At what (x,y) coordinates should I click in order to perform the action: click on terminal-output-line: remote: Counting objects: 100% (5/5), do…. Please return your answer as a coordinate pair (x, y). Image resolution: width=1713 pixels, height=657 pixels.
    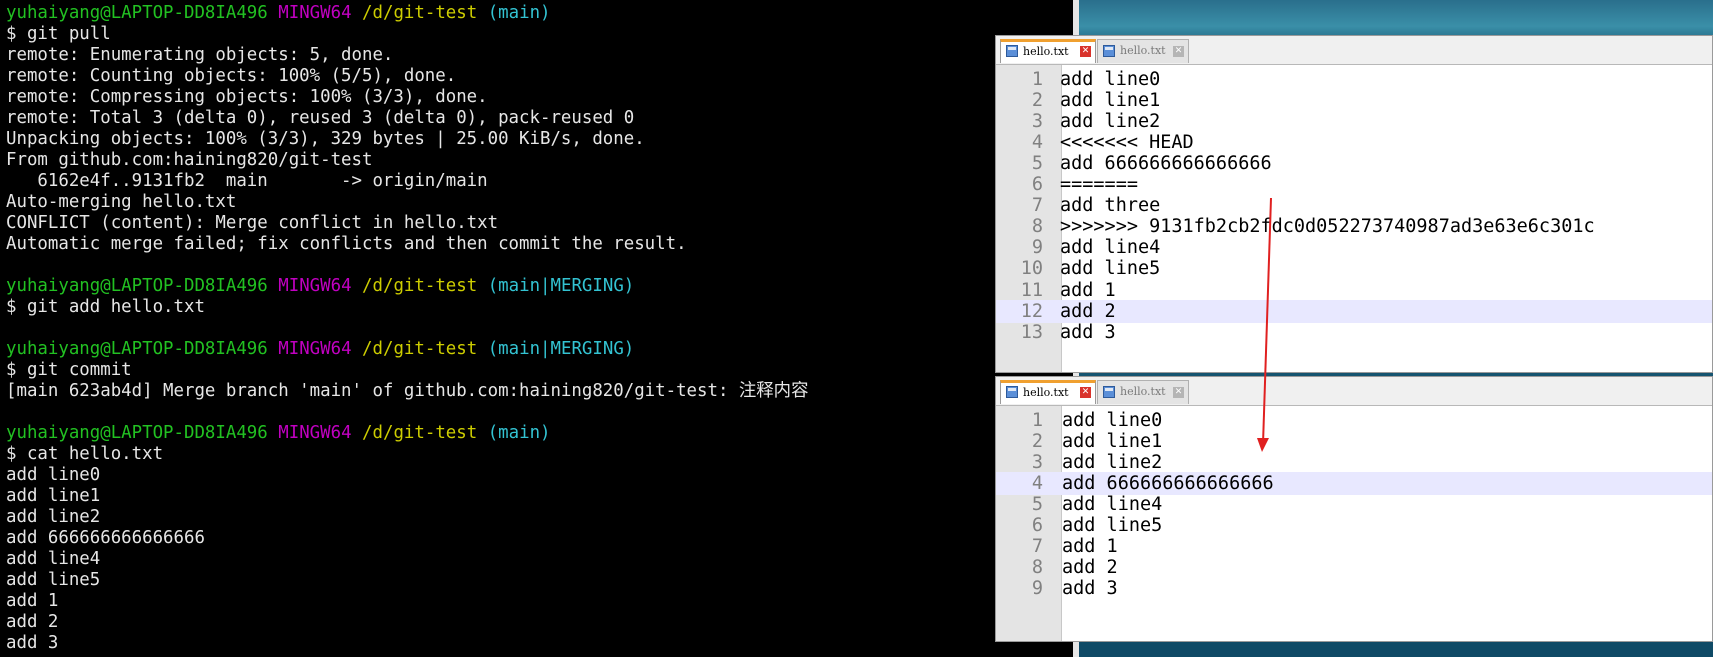
    Looking at the image, I should click on (231, 76).